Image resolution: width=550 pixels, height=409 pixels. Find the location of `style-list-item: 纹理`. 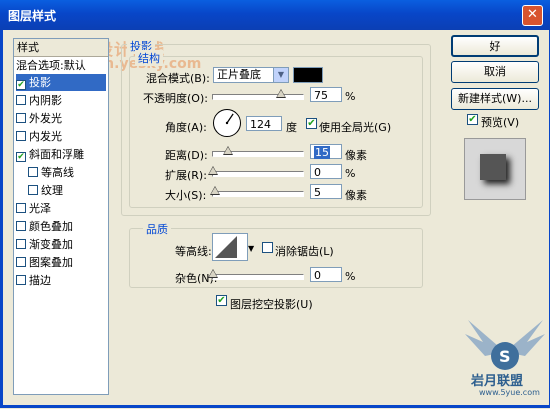

style-list-item: 纹理 is located at coordinates (67, 190).